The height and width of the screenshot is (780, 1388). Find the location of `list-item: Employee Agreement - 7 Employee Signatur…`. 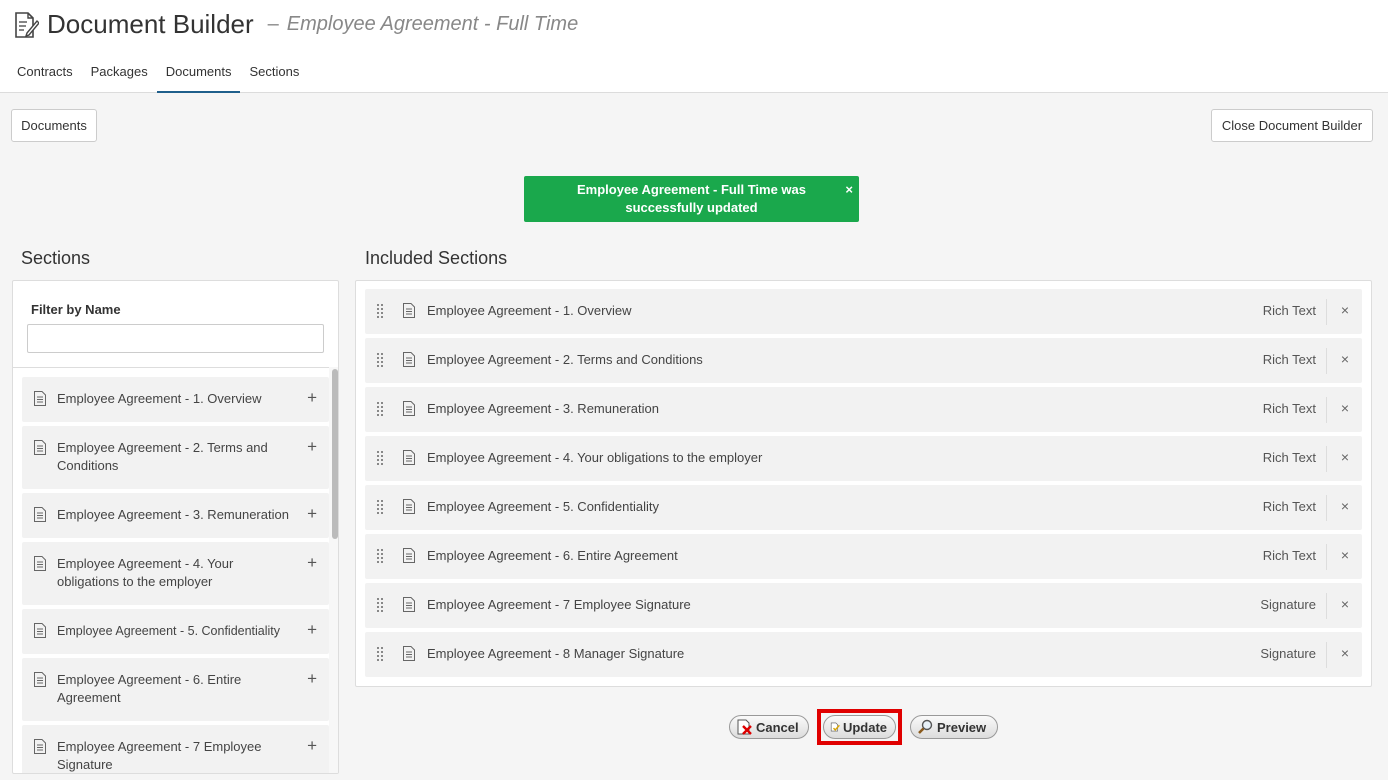

list-item: Employee Agreement - 7 Employee Signatur… is located at coordinates (175, 749).